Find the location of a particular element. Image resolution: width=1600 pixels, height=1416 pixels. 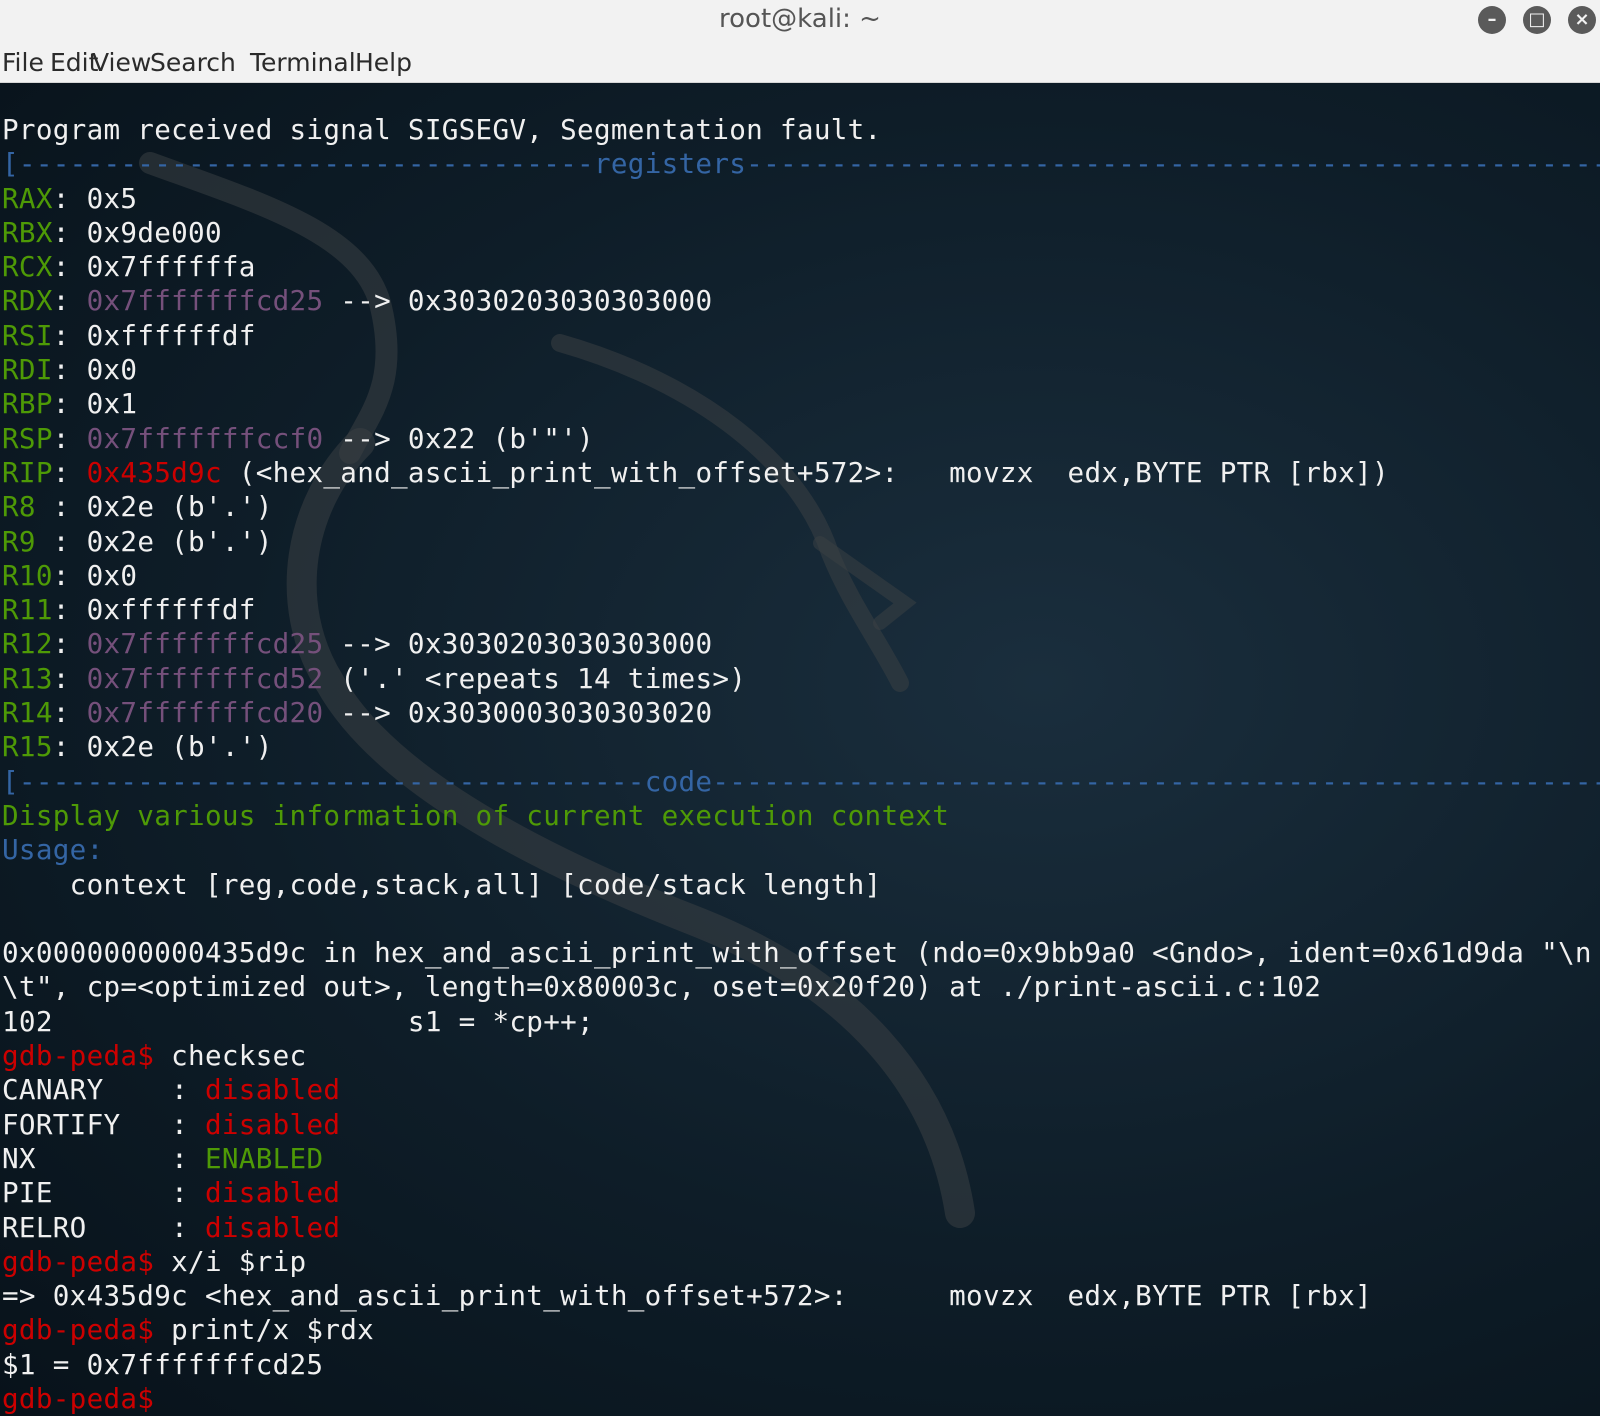

register-row: RAX: 0x5 is located at coordinates (801, 199).